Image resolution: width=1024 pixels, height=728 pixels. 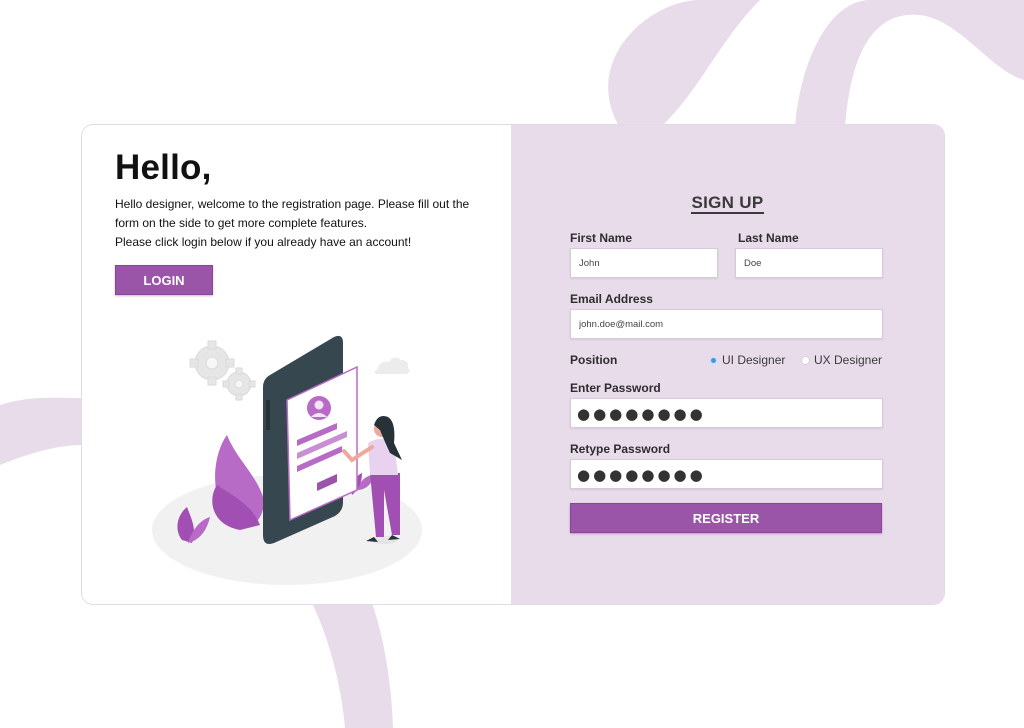 What do you see at coordinates (601, 238) in the screenshot?
I see `first-name-label: First Name` at bounding box center [601, 238].